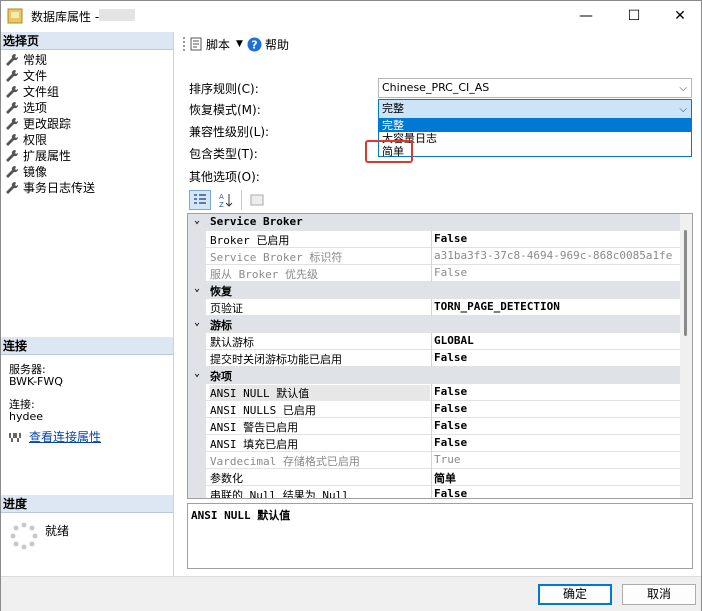 The height and width of the screenshot is (611, 702). Describe the element at coordinates (200, 200) in the screenshot. I see `categorized-view-icon` at that location.